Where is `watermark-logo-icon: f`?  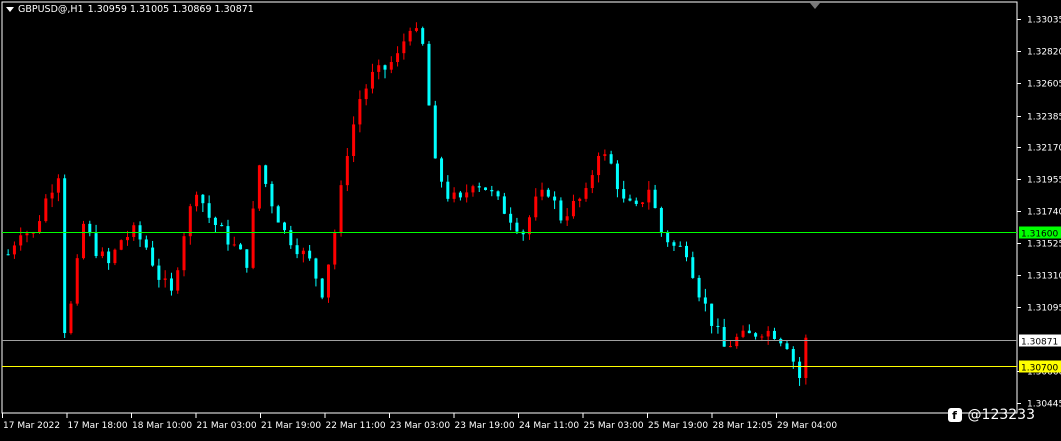 watermark-logo-icon: f is located at coordinates (954, 415).